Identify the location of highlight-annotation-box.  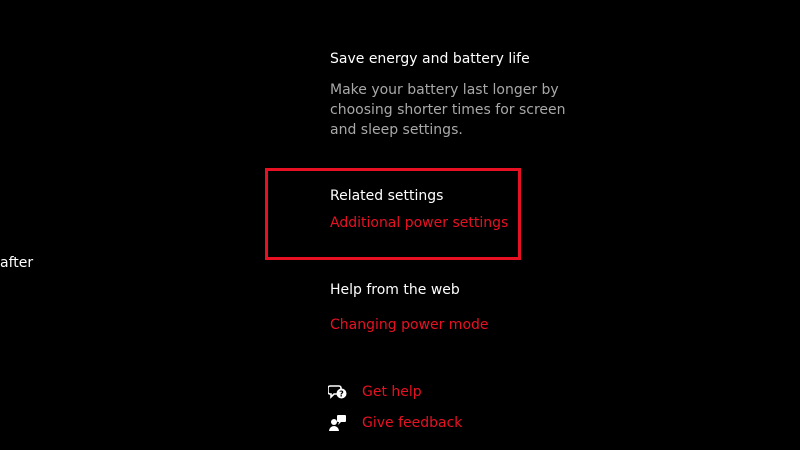
(393, 214).